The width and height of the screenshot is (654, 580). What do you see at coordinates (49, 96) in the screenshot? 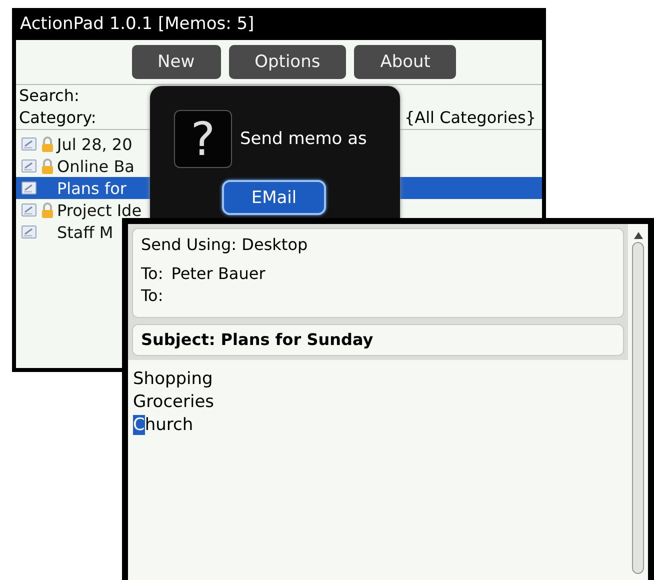
I see `search-label: Search:` at bounding box center [49, 96].